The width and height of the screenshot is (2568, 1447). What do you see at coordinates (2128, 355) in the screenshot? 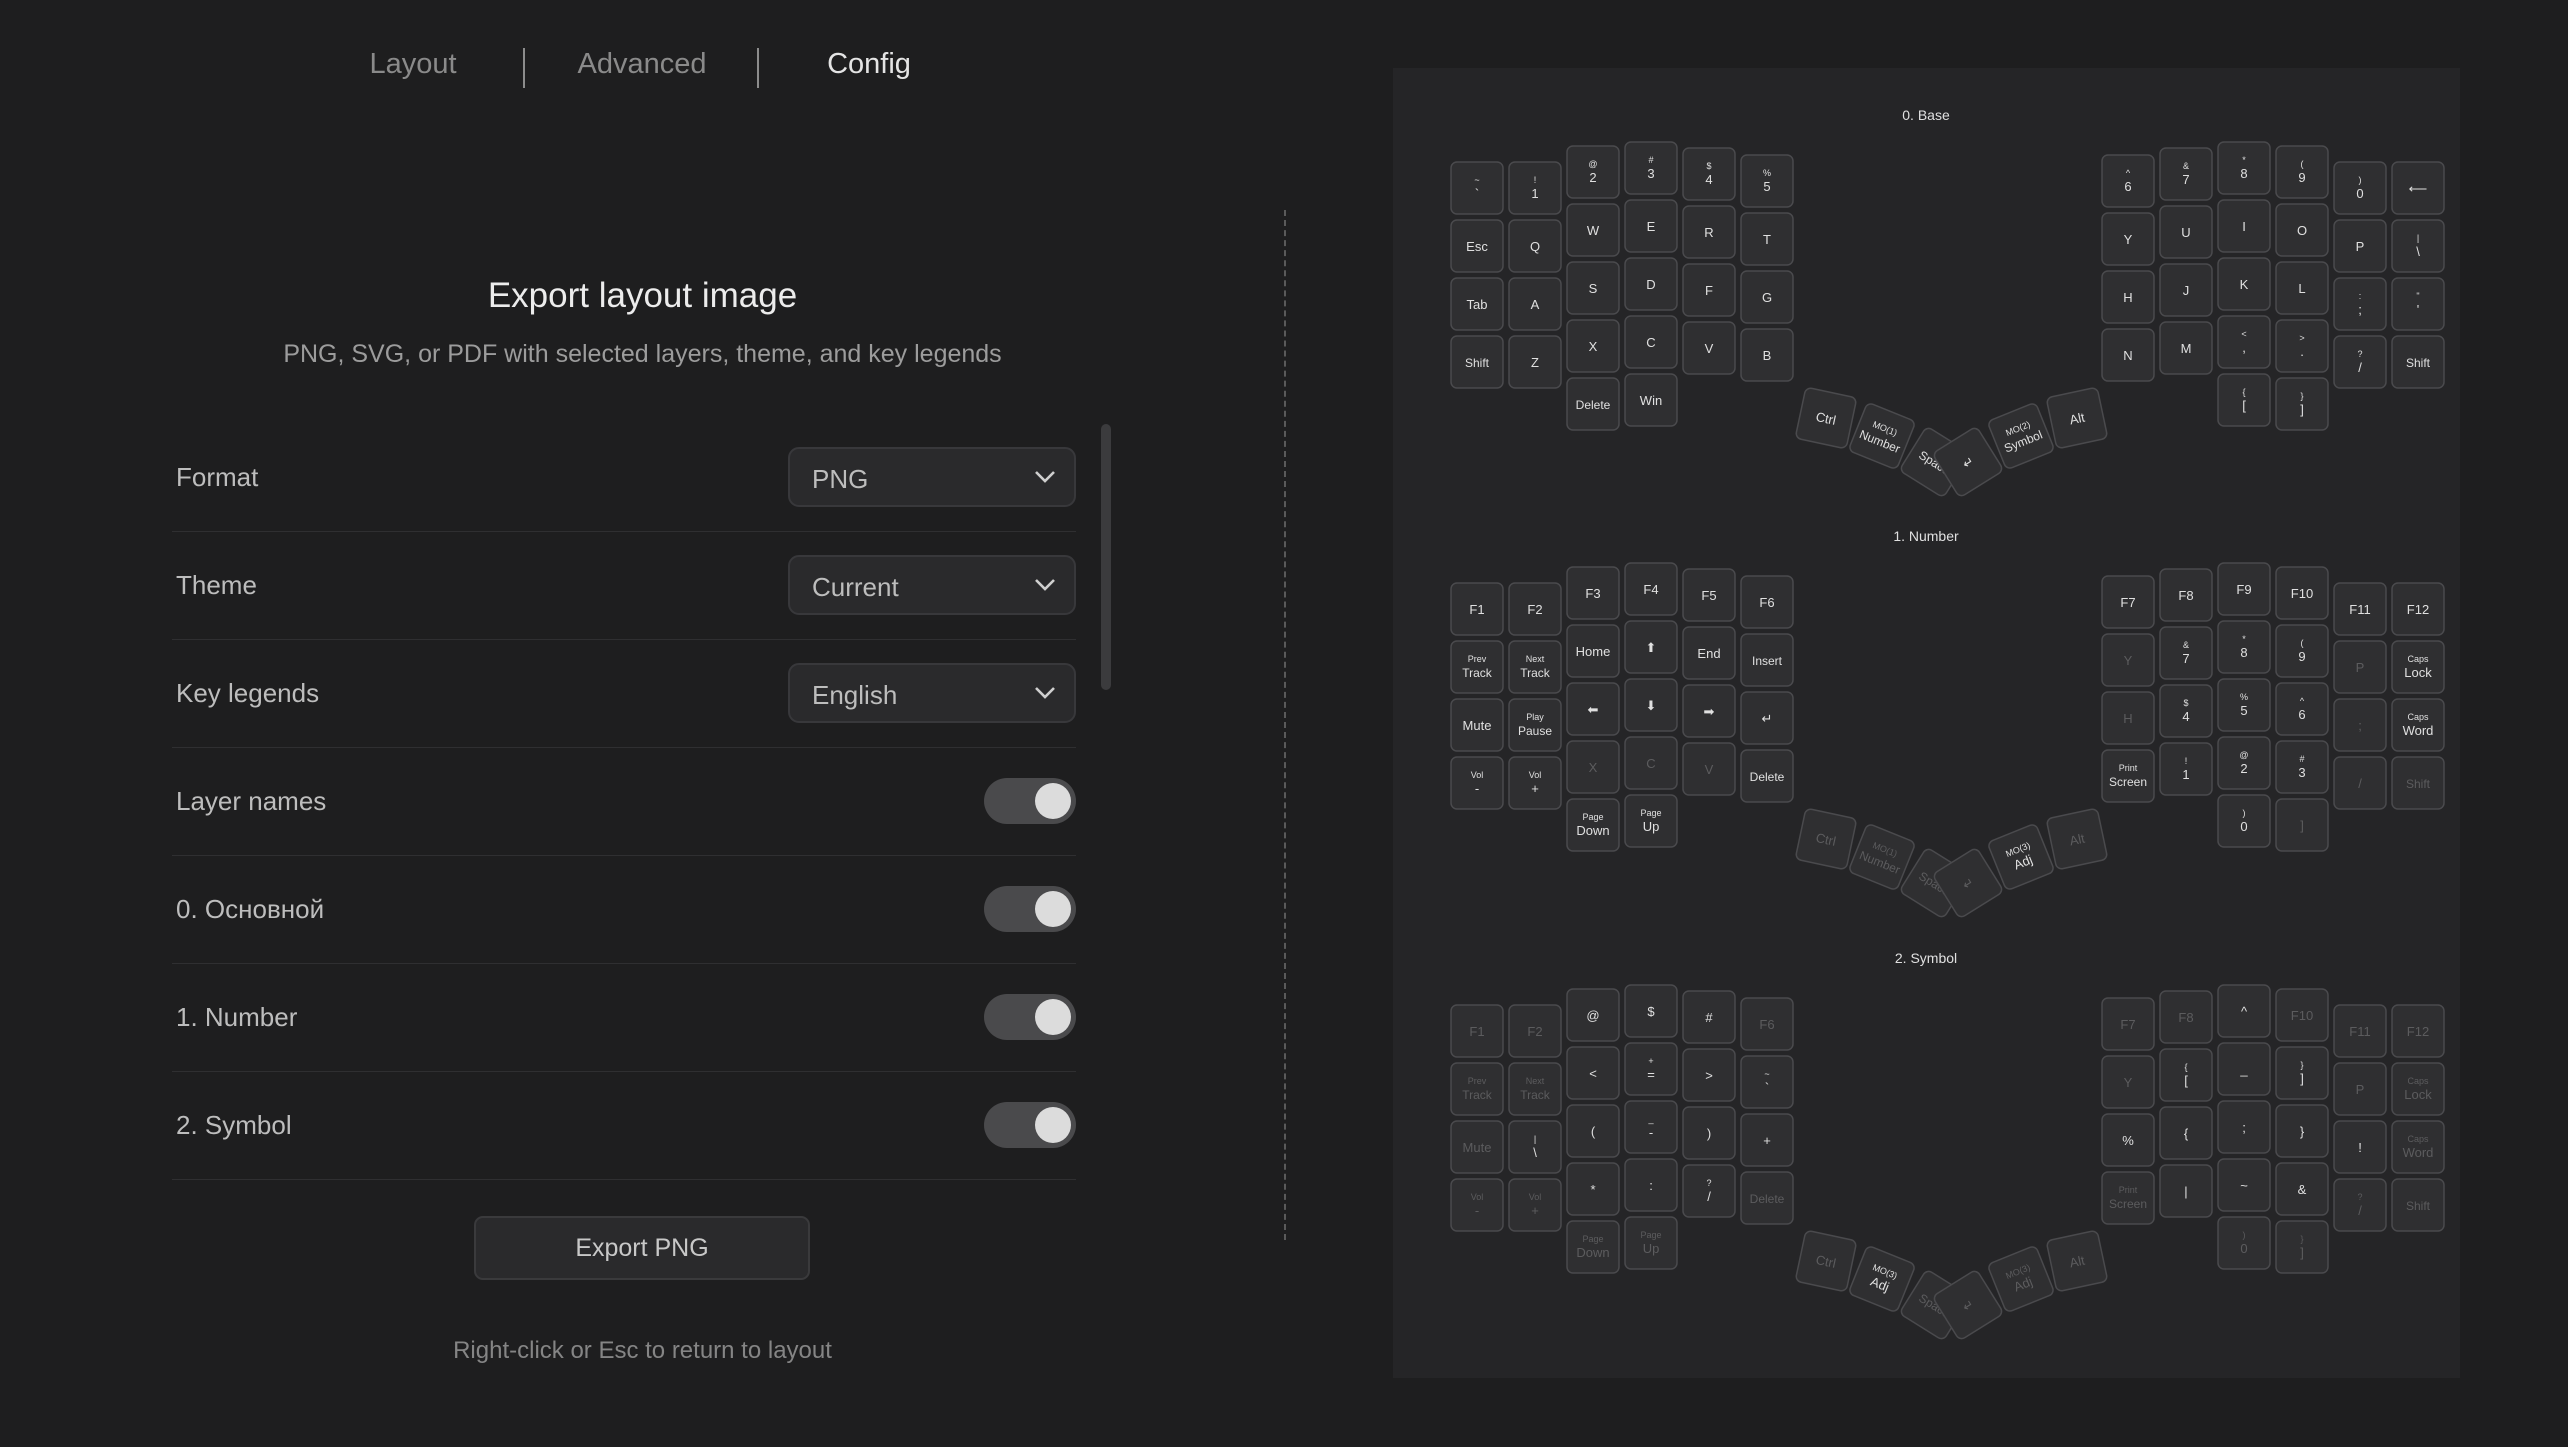
I see `key: N` at bounding box center [2128, 355].